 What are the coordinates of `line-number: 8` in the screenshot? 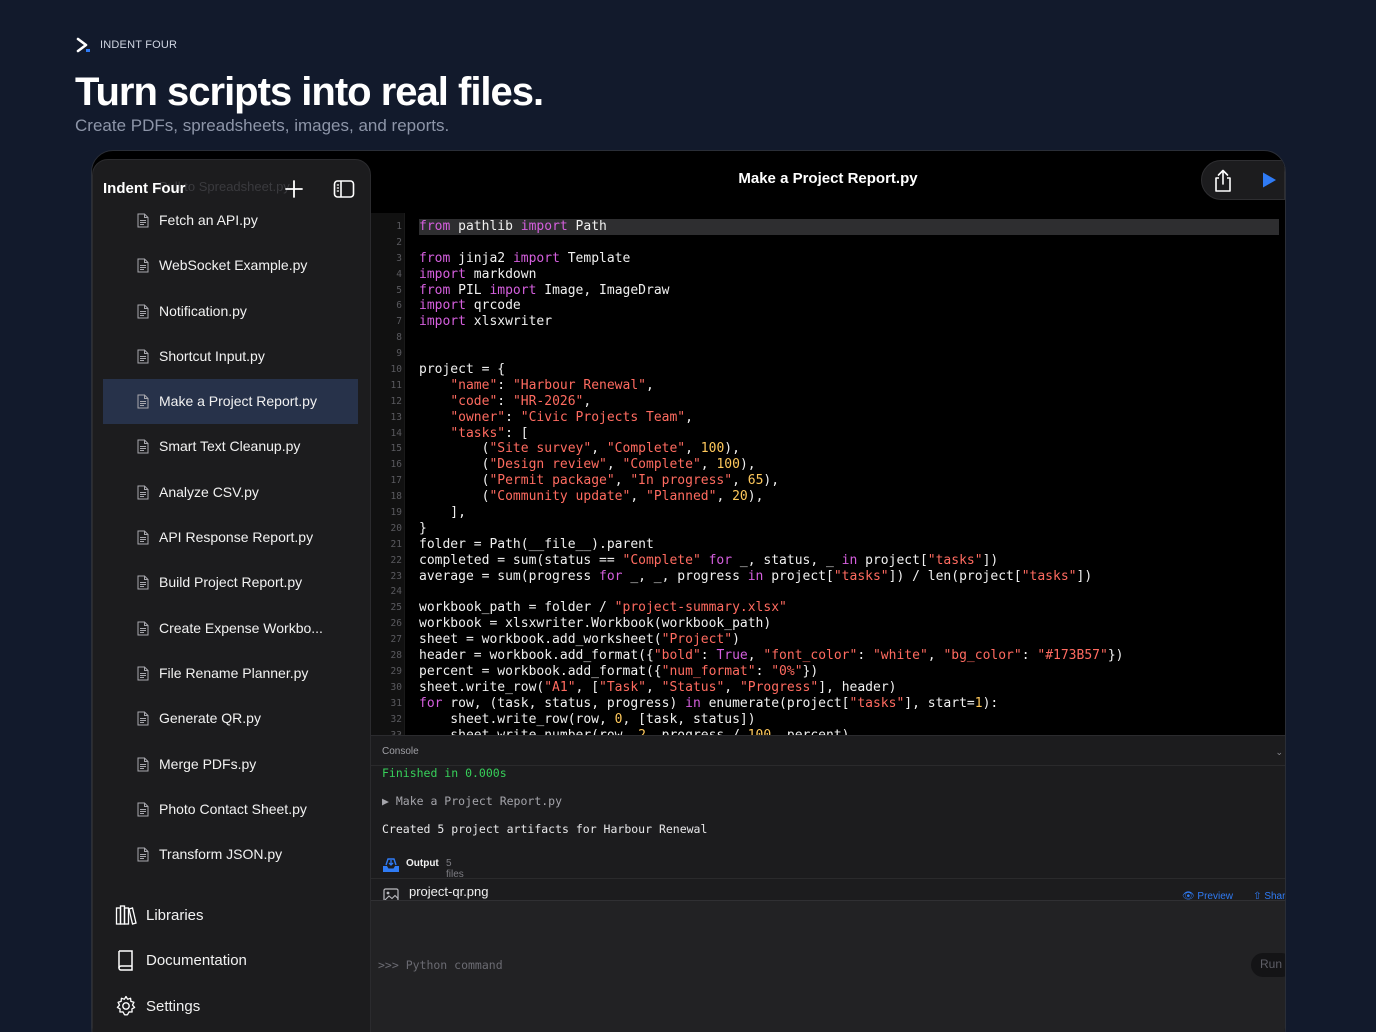 It's located at (399, 338).